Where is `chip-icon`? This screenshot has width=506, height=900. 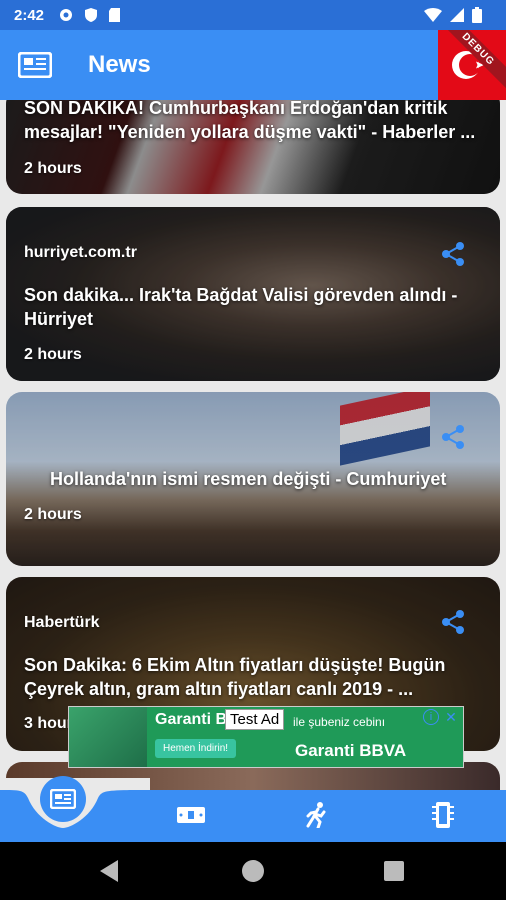
chip-icon is located at coordinates (443, 815).